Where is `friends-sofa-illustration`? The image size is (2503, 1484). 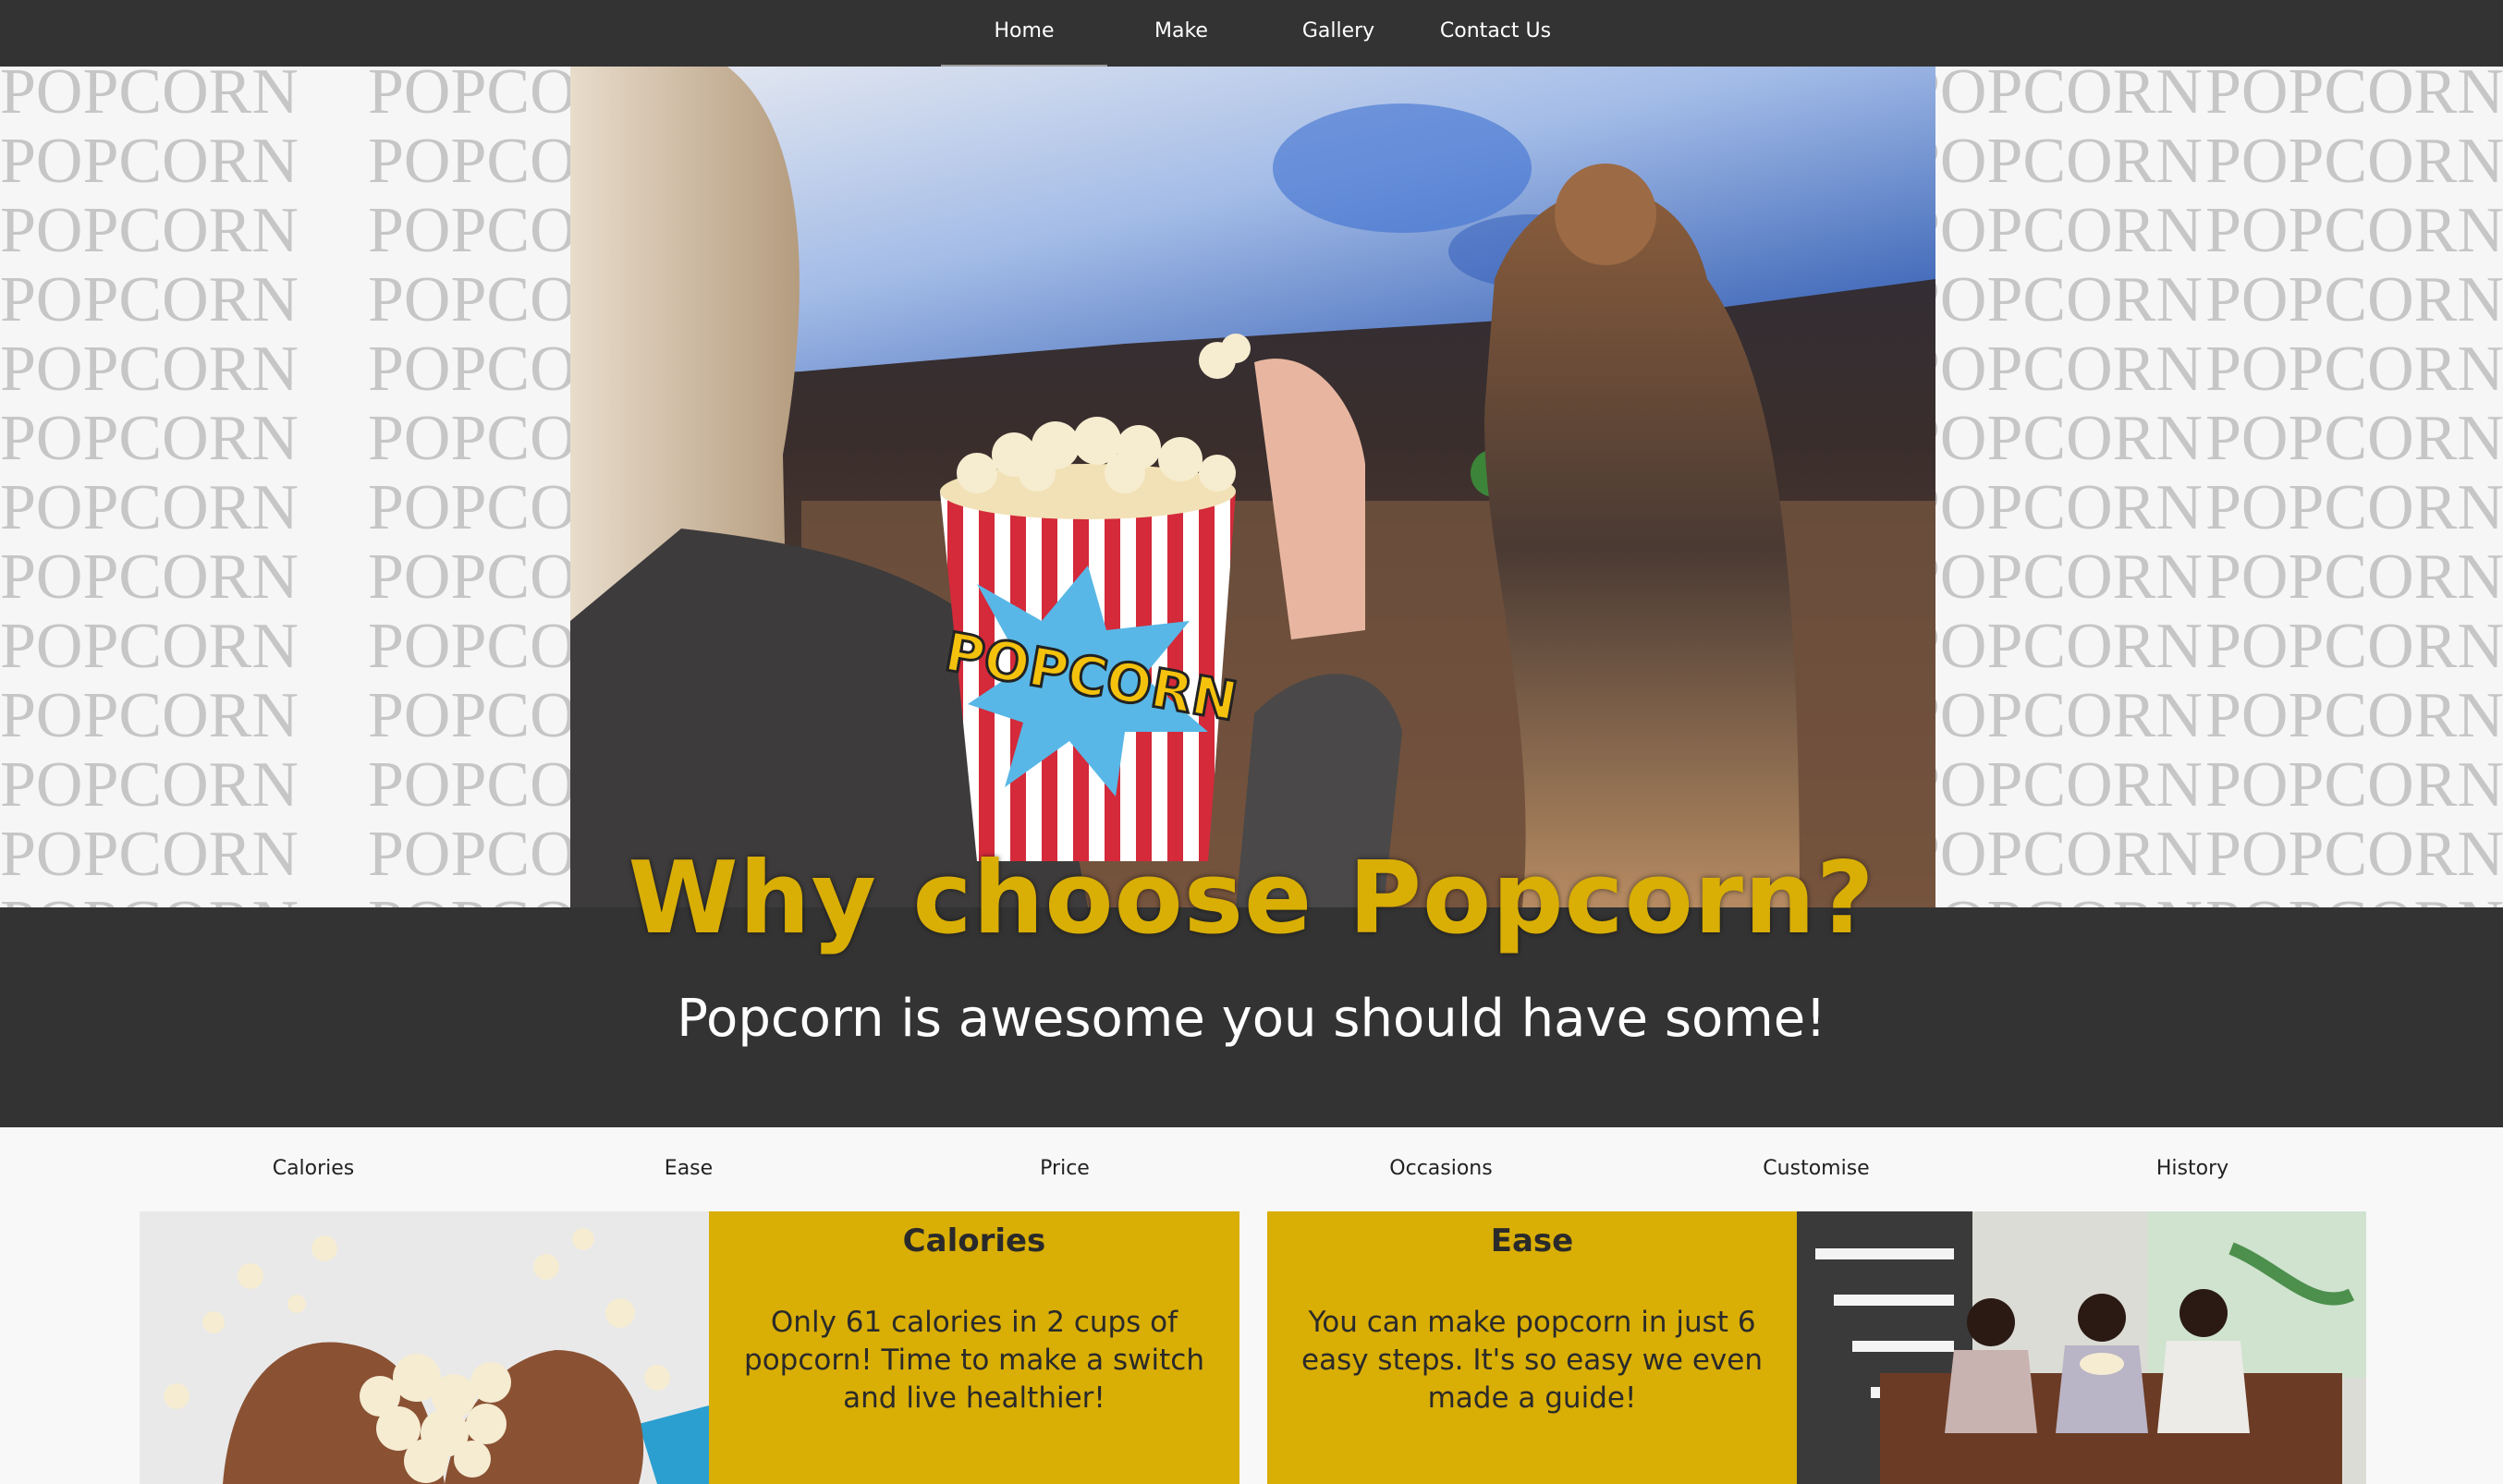 friends-sofa-illustration is located at coordinates (2081, 1347).